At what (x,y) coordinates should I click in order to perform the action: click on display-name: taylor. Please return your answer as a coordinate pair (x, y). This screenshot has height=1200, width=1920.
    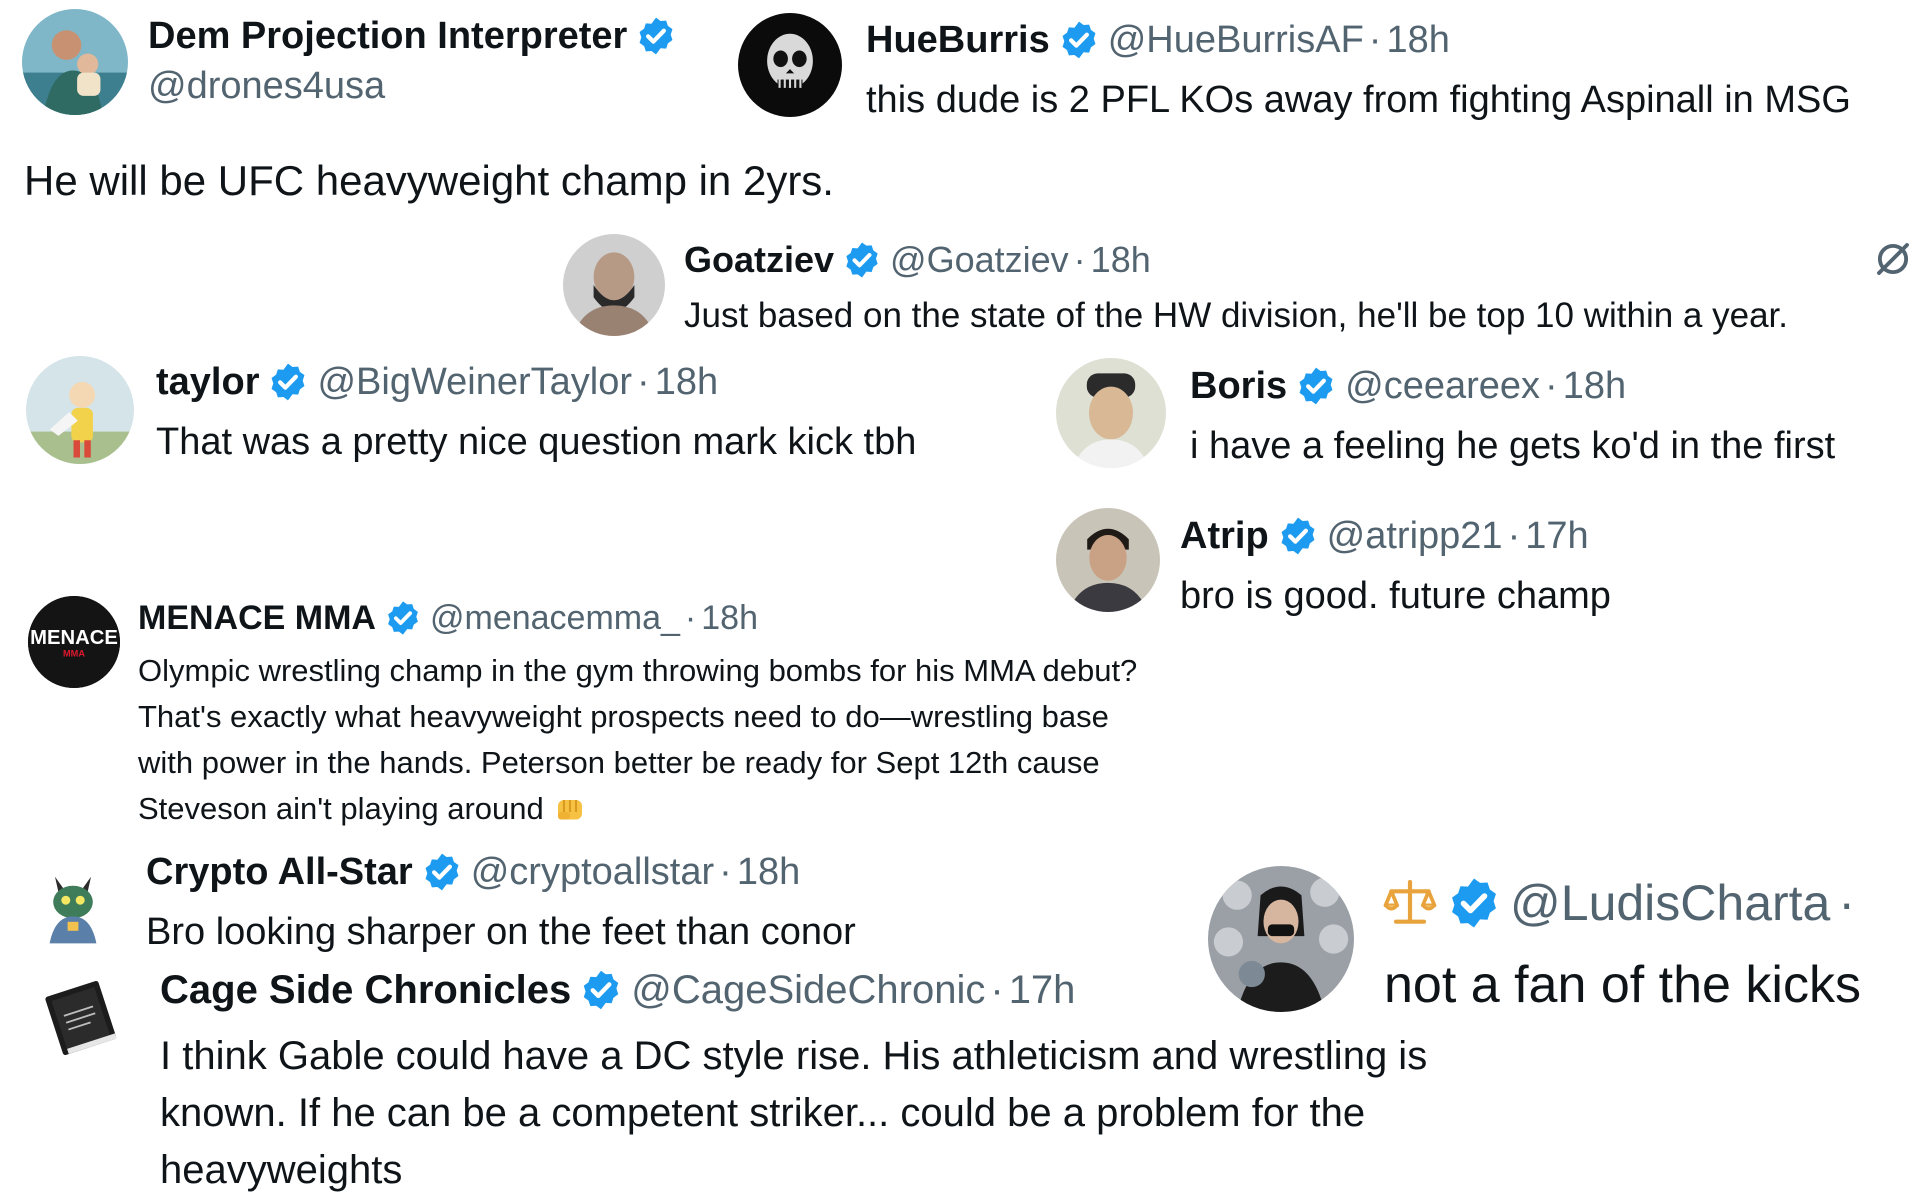
    Looking at the image, I should click on (207, 382).